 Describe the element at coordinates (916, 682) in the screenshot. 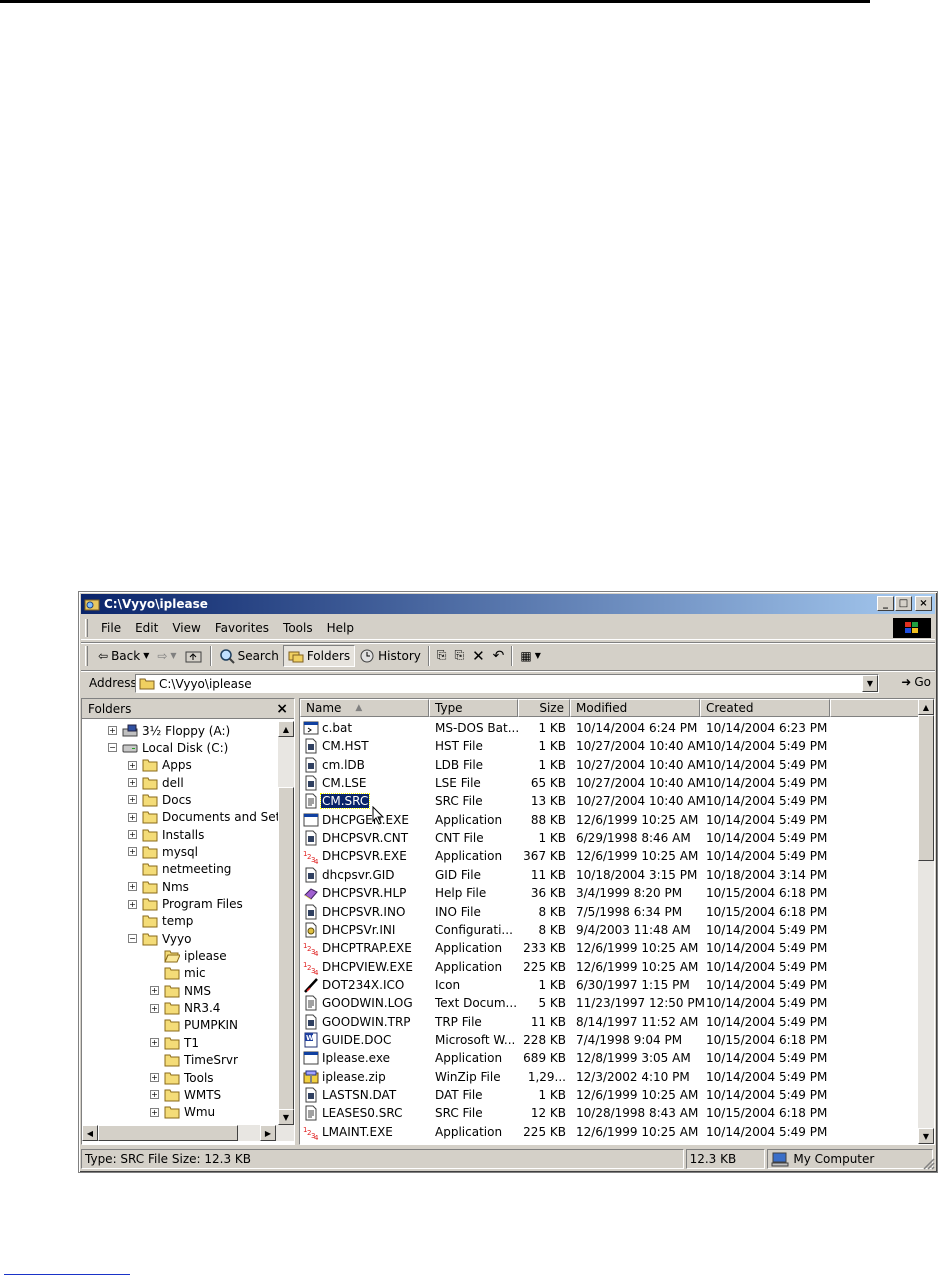

I see `go-button: ➜ Go` at that location.